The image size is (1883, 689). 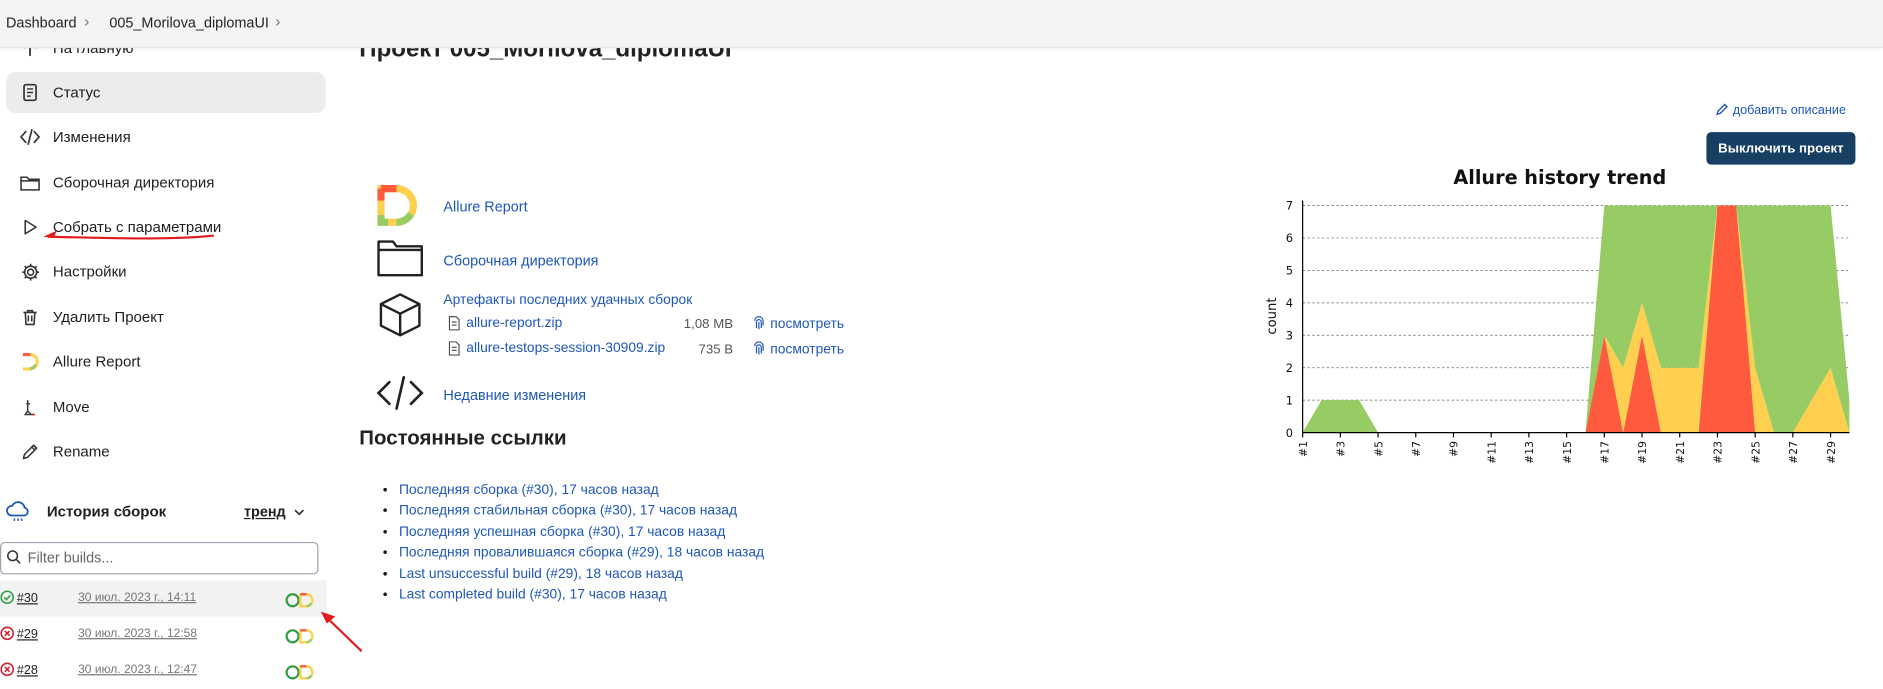 What do you see at coordinates (166, 361) in the screenshot?
I see `sidebar-item-allure-report: Allure Report` at bounding box center [166, 361].